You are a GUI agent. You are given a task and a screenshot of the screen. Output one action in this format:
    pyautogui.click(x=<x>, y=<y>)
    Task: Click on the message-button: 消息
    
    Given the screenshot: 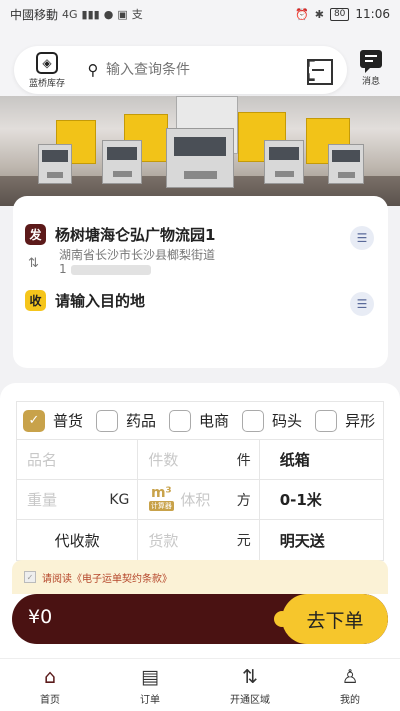 What is the action you would take?
    pyautogui.click(x=371, y=68)
    